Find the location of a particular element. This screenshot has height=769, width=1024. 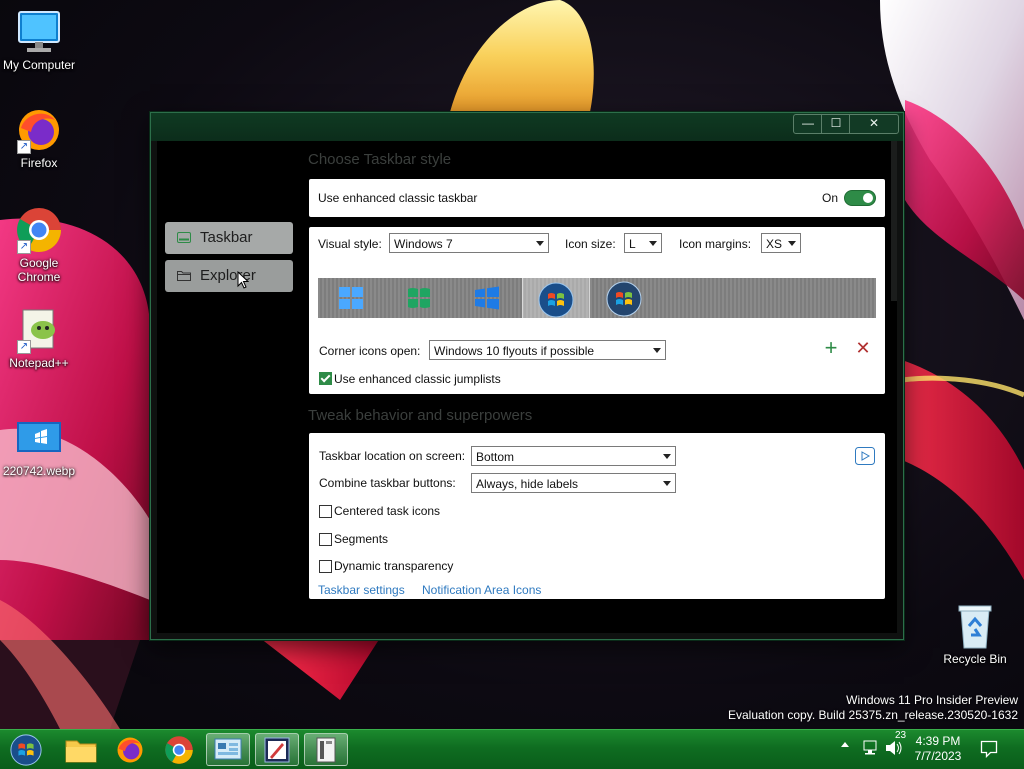

desktop-icon-label: 220742.webp is located at coordinates (39, 471).